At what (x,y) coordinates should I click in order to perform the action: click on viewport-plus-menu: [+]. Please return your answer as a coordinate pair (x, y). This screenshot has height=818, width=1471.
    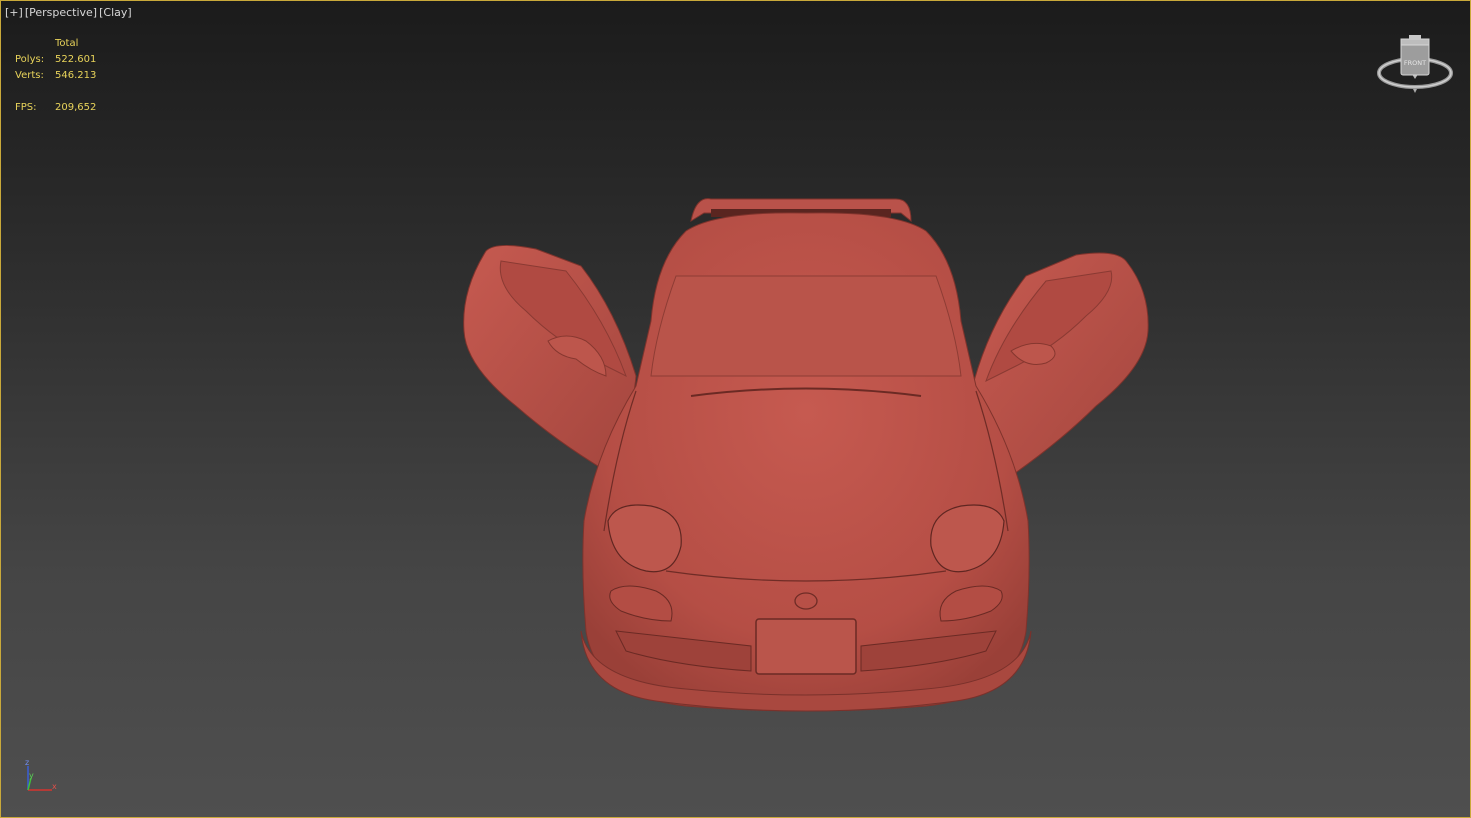
    Looking at the image, I should click on (14, 12).